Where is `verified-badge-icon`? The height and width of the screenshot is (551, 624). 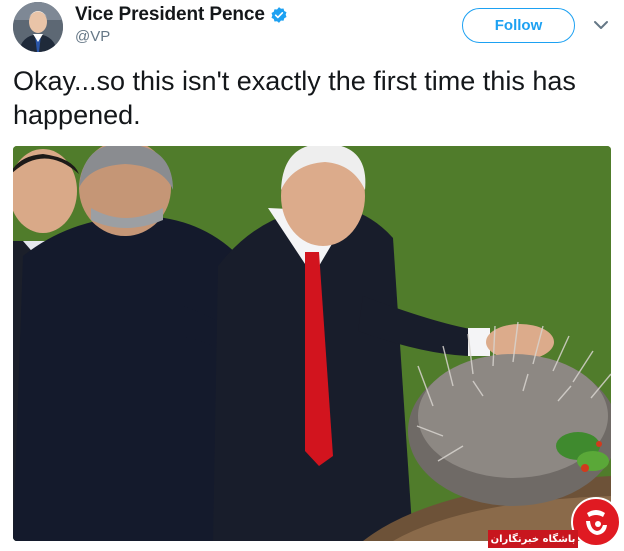
verified-badge-icon is located at coordinates (279, 15).